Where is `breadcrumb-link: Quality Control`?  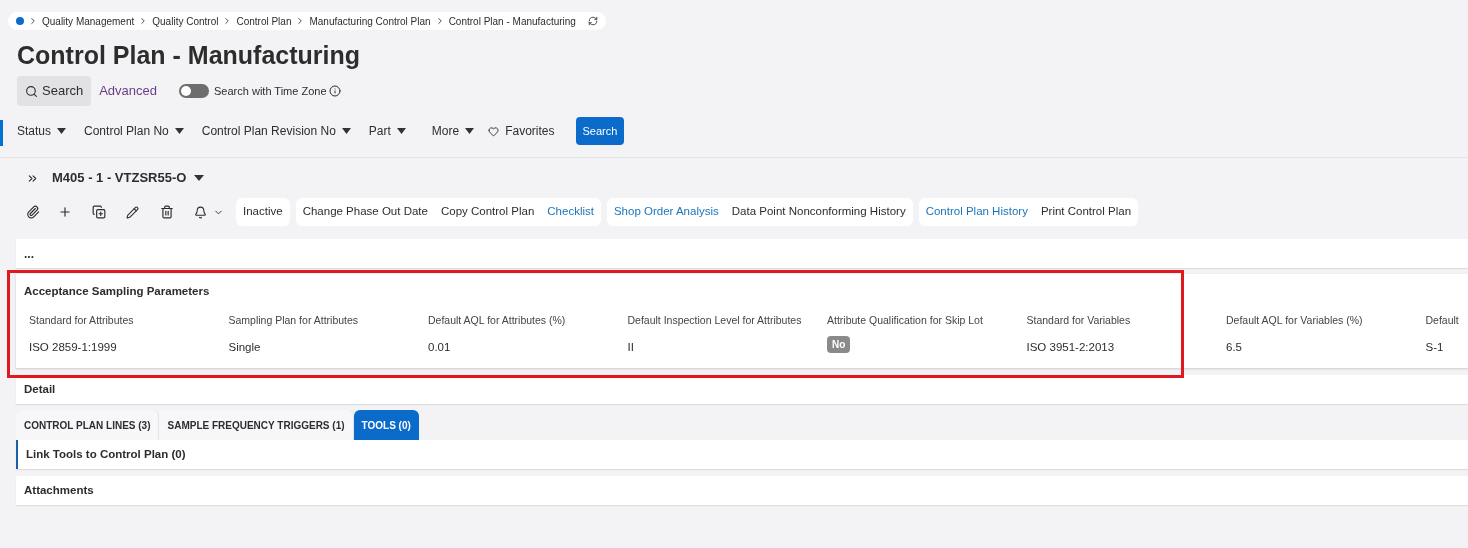
breadcrumb-link: Quality Control is located at coordinates (185, 21).